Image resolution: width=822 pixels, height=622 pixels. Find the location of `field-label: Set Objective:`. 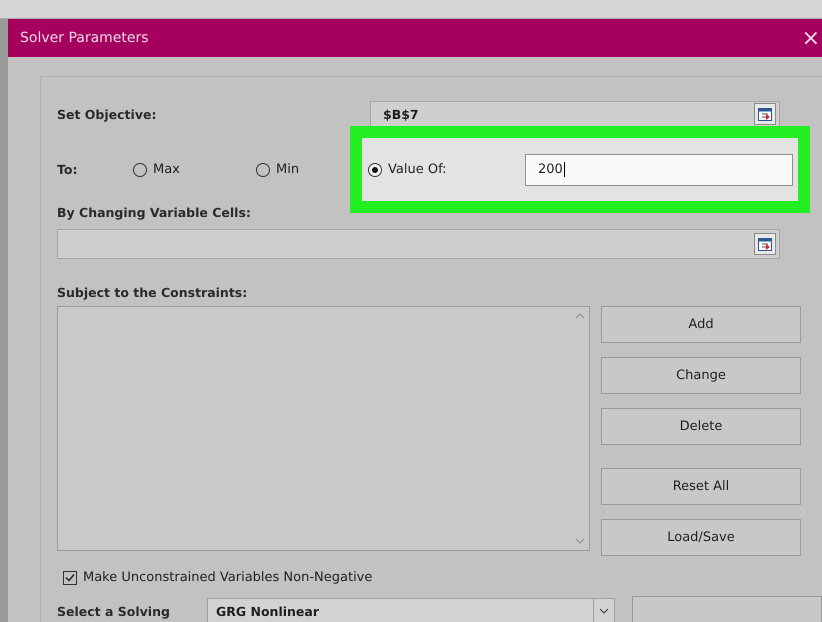

field-label: Set Objective: is located at coordinates (107, 114).